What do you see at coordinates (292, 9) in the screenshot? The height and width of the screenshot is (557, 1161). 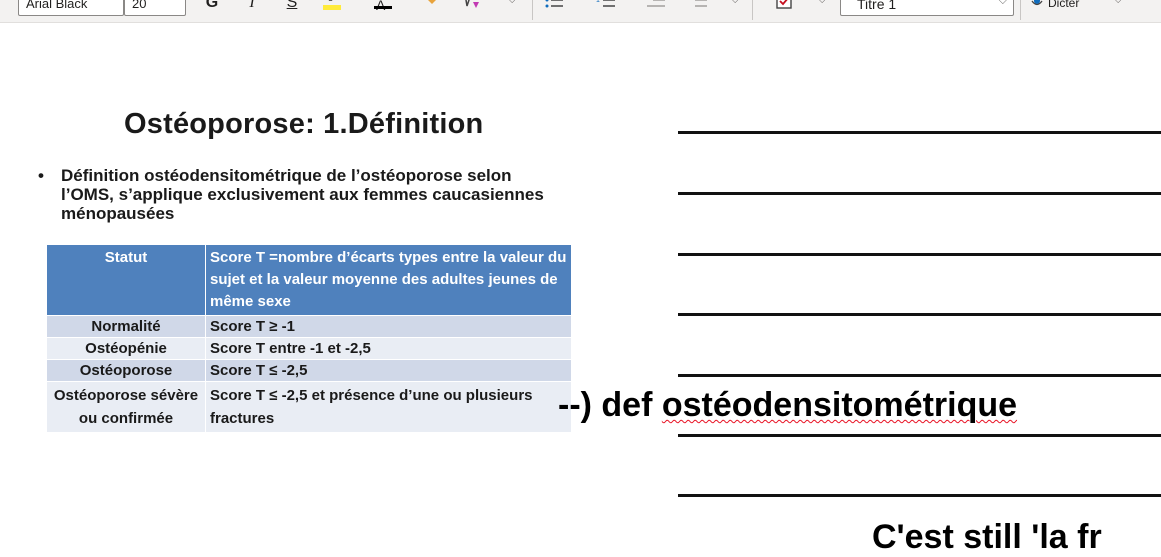 I see `underline-button: S` at bounding box center [292, 9].